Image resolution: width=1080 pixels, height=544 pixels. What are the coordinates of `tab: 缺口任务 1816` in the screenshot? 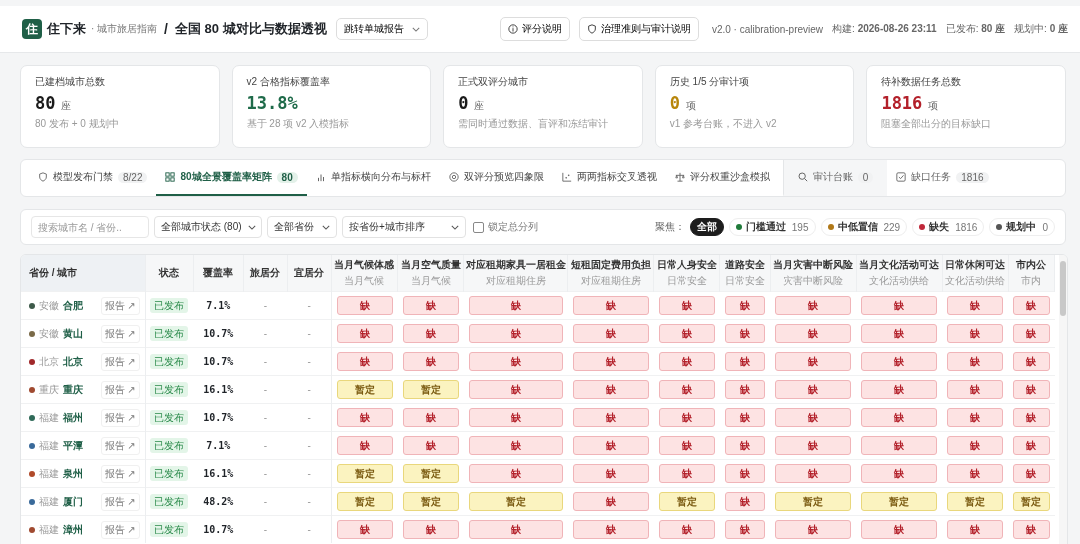 It's located at (942, 178).